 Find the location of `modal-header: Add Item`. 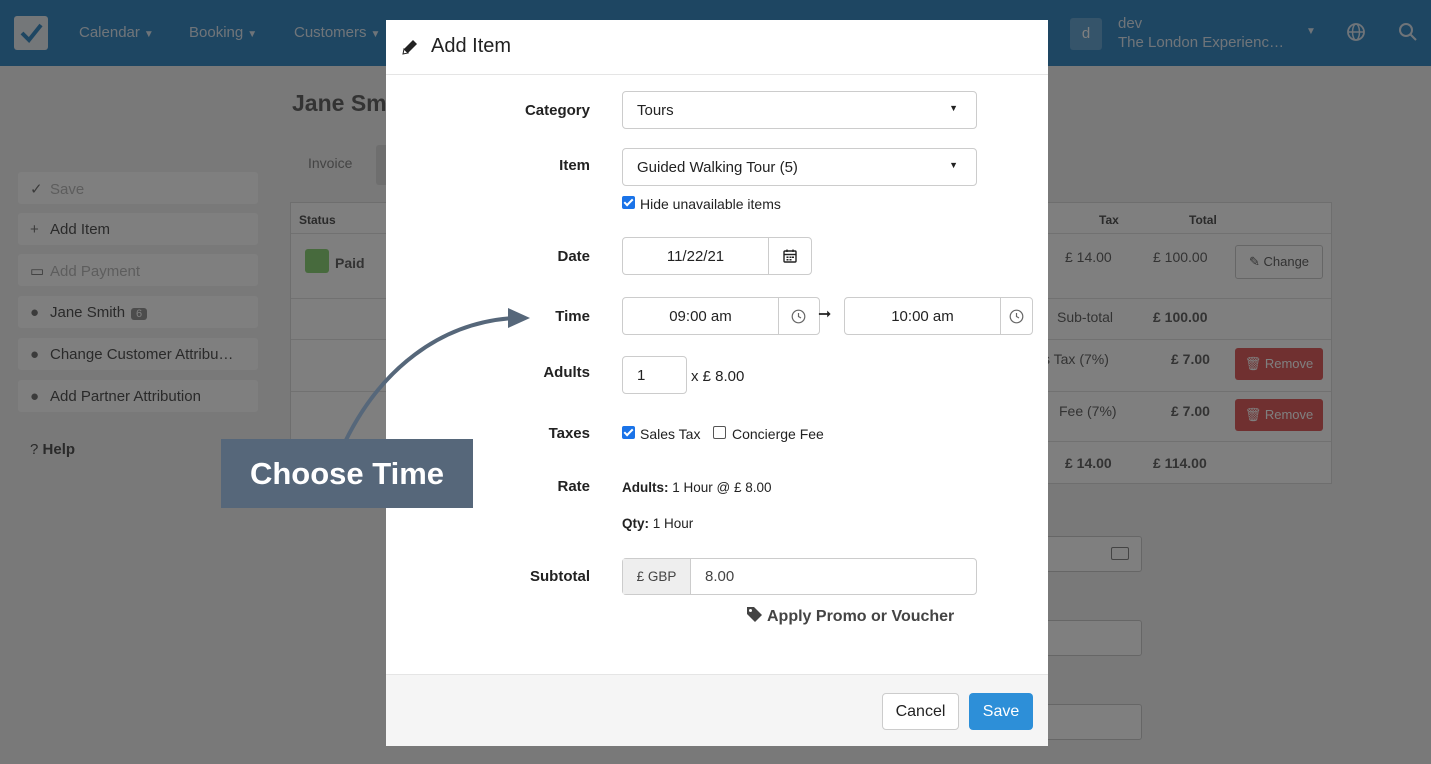

modal-header: Add Item is located at coordinates (717, 47).